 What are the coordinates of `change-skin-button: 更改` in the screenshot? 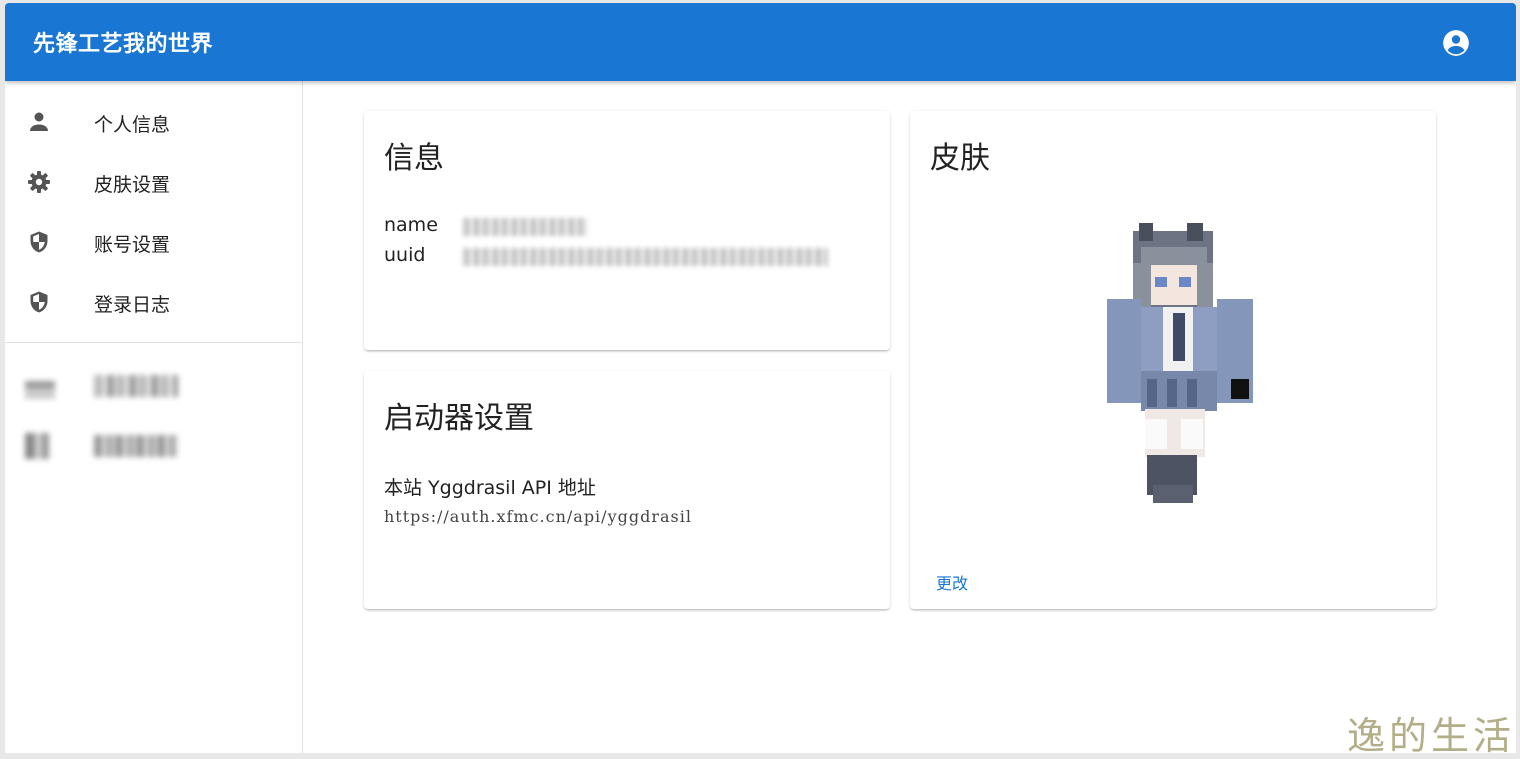 It's located at (952, 582).